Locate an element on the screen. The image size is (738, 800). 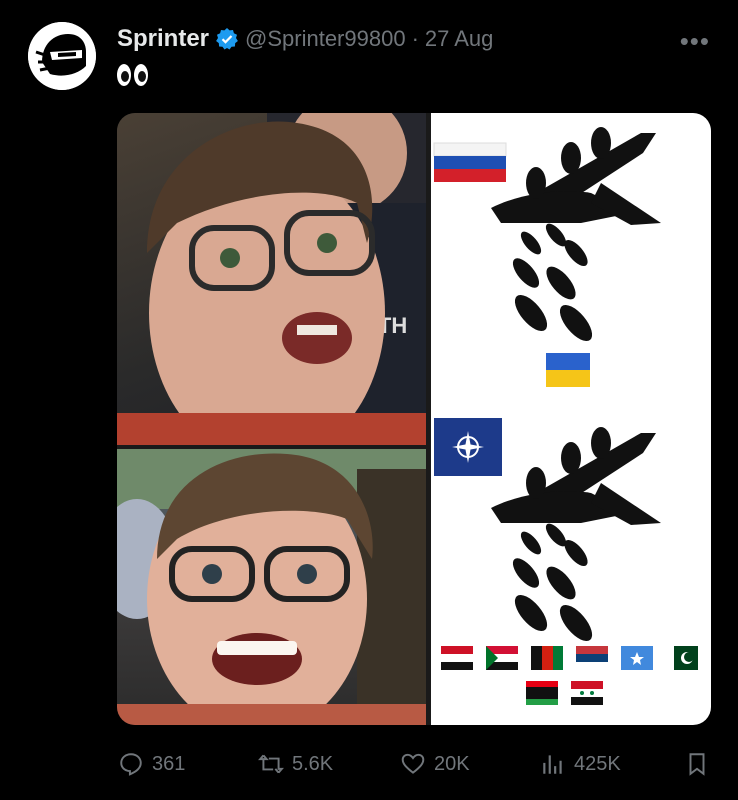
syria-flag-icon is located at coordinates (587, 693).